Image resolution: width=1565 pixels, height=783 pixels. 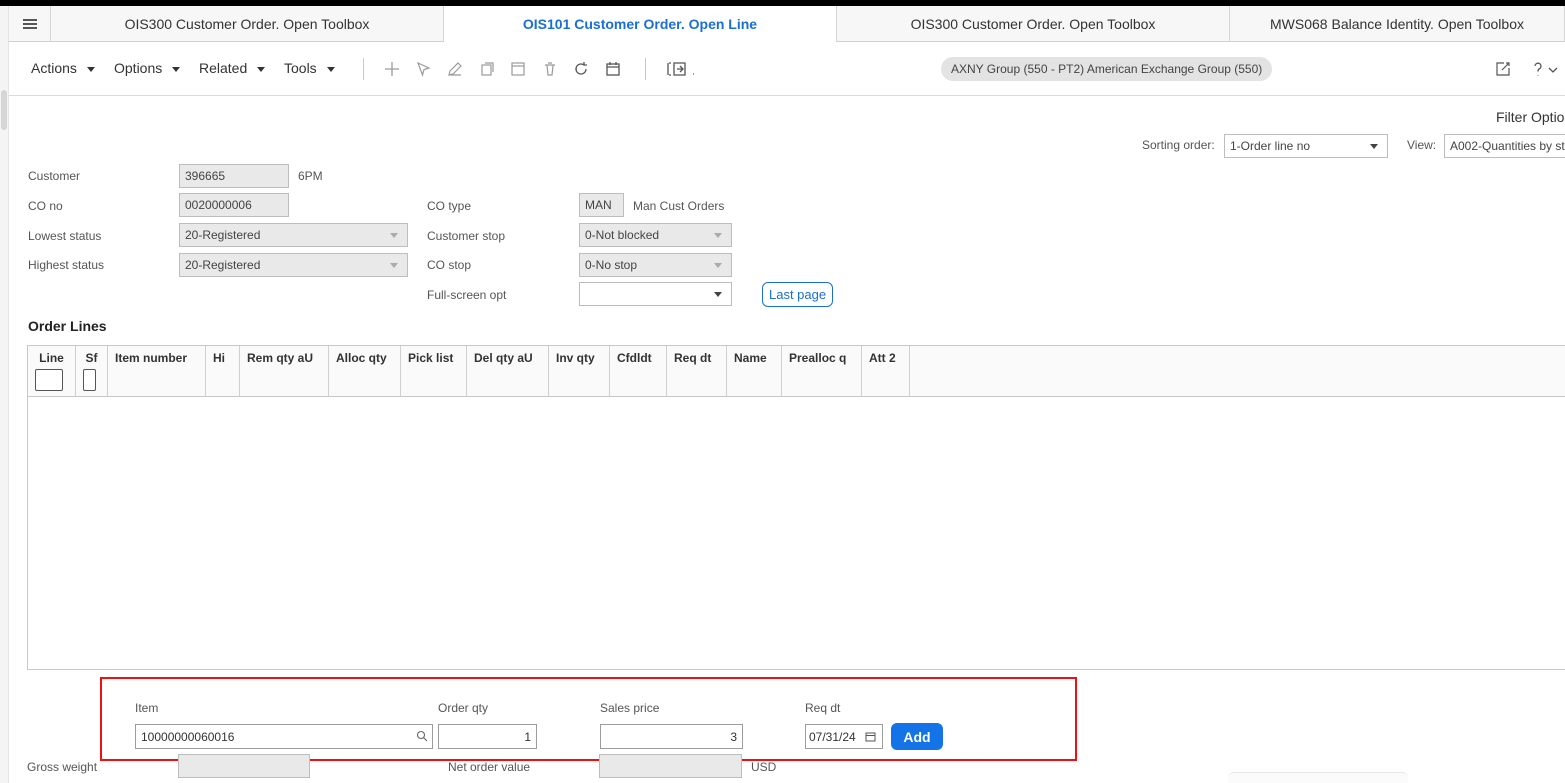 I want to click on tools-menu-button: Tools, so click(x=309, y=68).